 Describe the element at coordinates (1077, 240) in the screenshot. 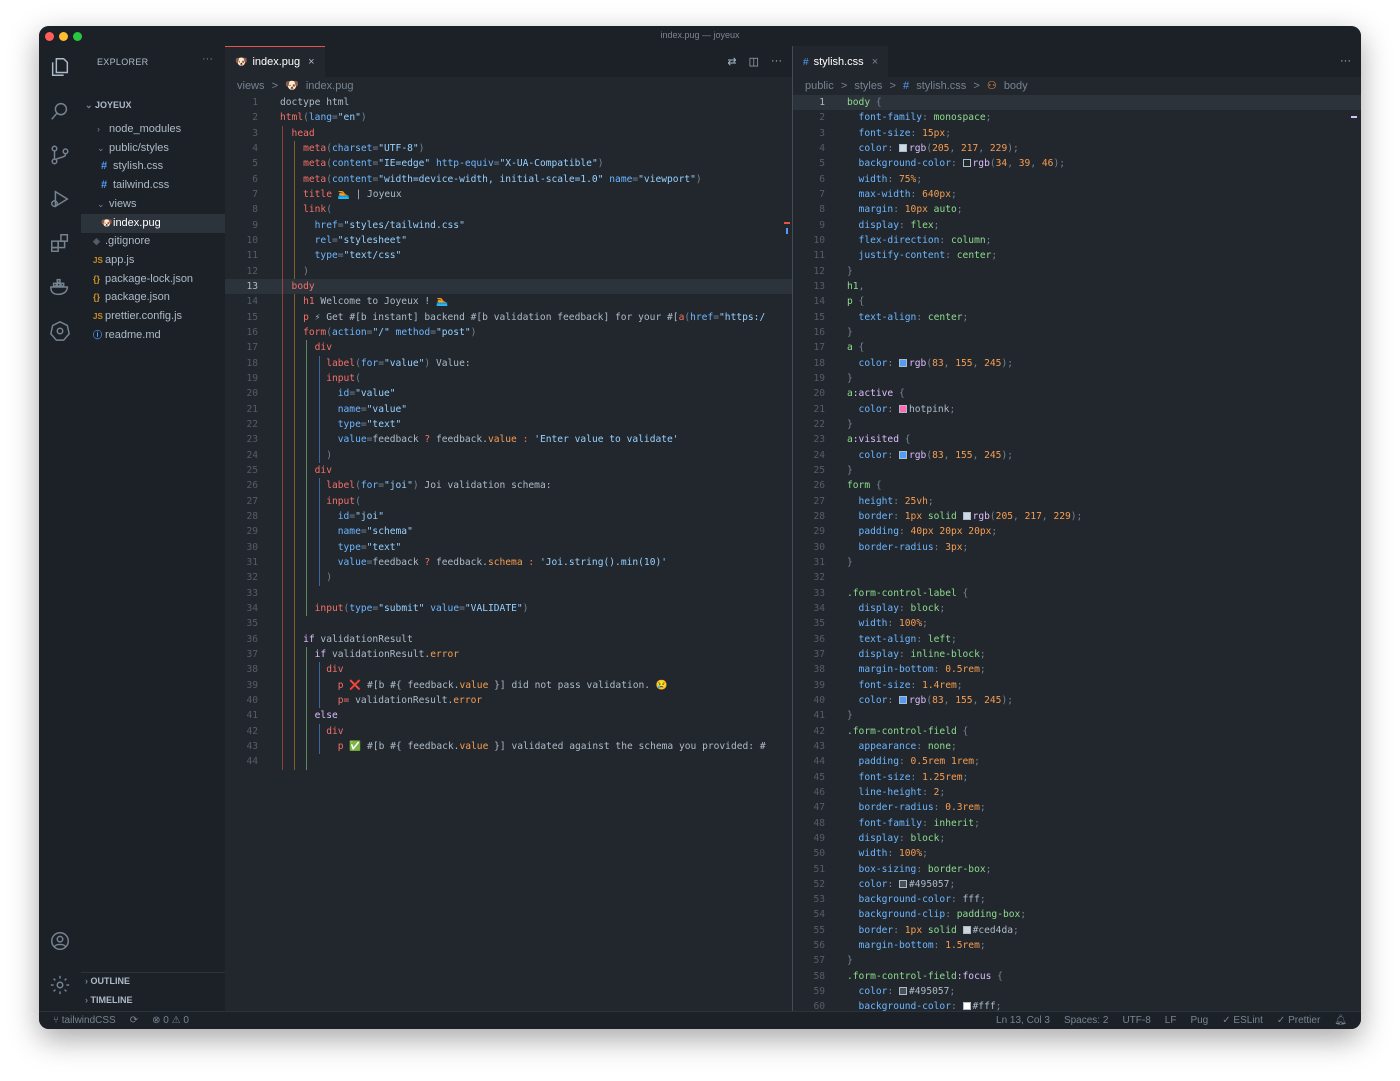

I see `code-line: 10 flex-direction: column;` at that location.